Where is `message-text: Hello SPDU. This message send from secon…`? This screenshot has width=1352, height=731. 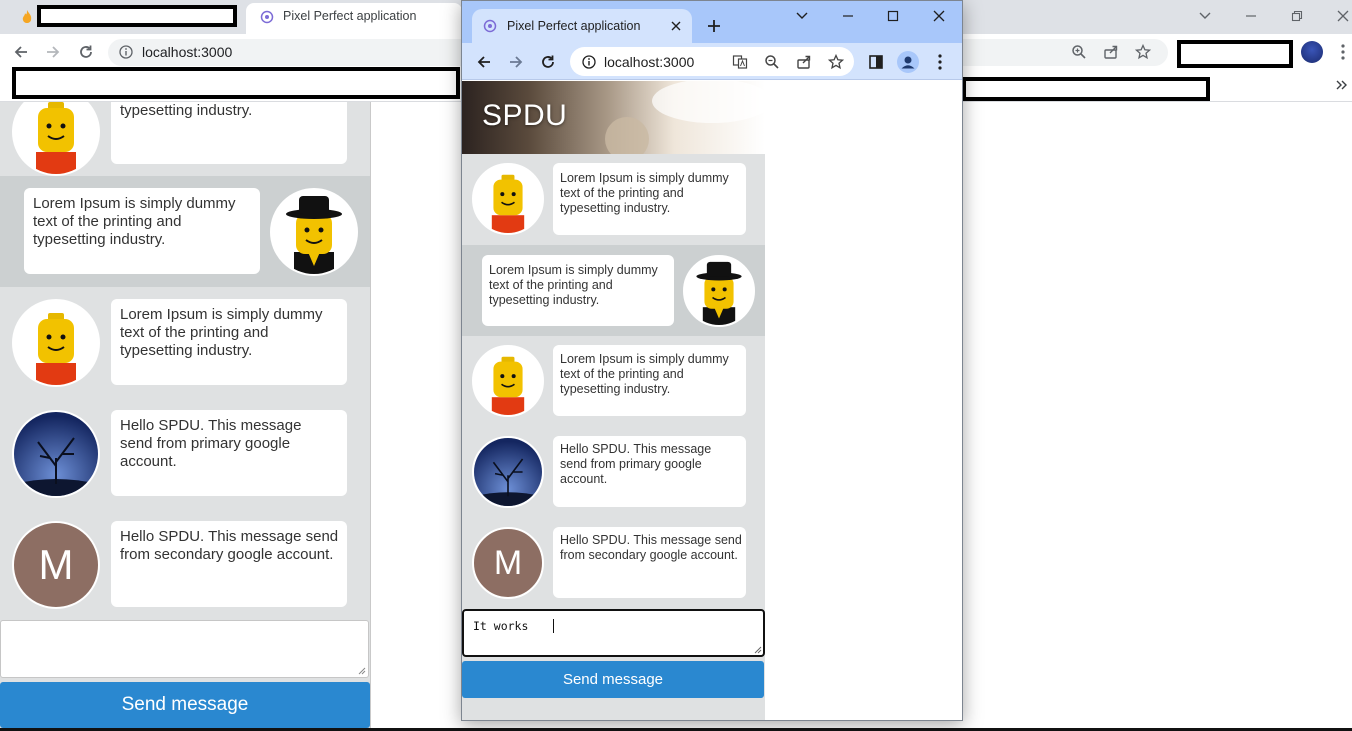
message-text: Hello SPDU. This message send from secon… is located at coordinates (651, 547).